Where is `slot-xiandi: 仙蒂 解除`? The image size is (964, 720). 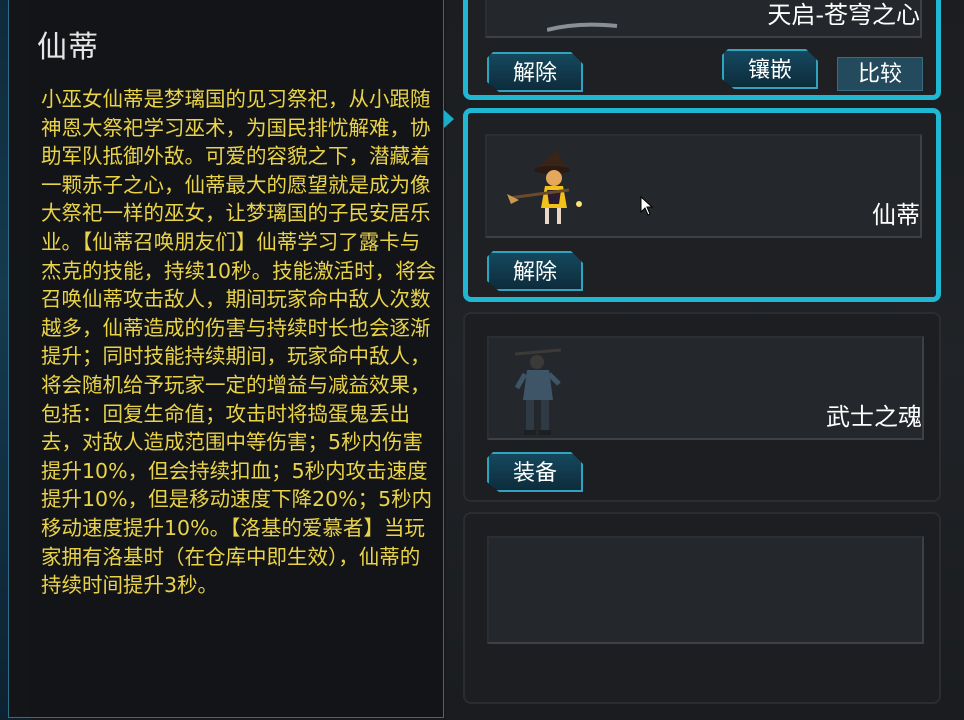
slot-xiandi: 仙蒂 解除 is located at coordinates (702, 205).